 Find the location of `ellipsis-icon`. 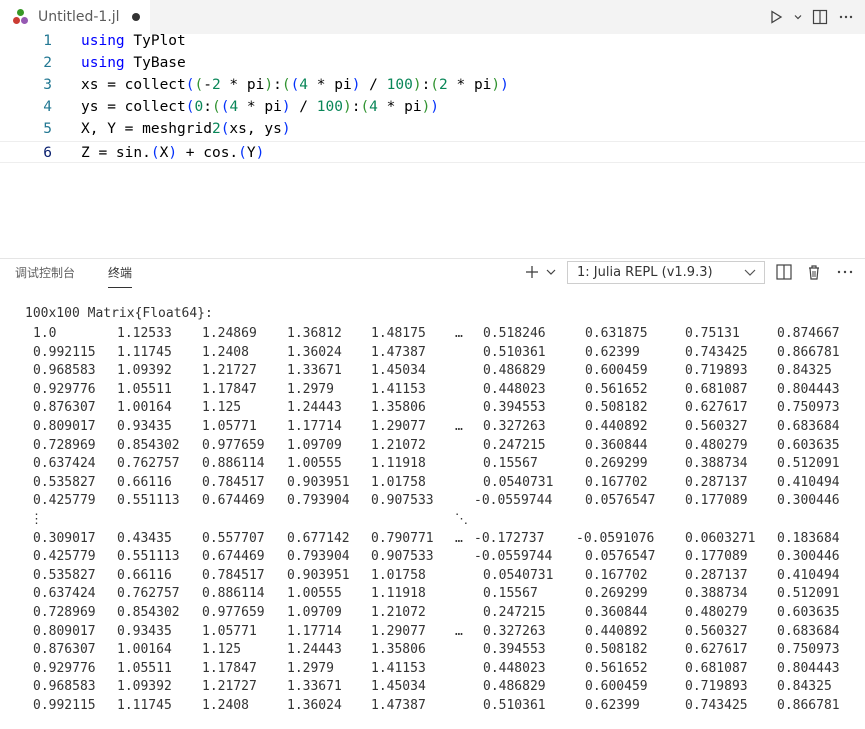

ellipsis-icon is located at coordinates (845, 274).